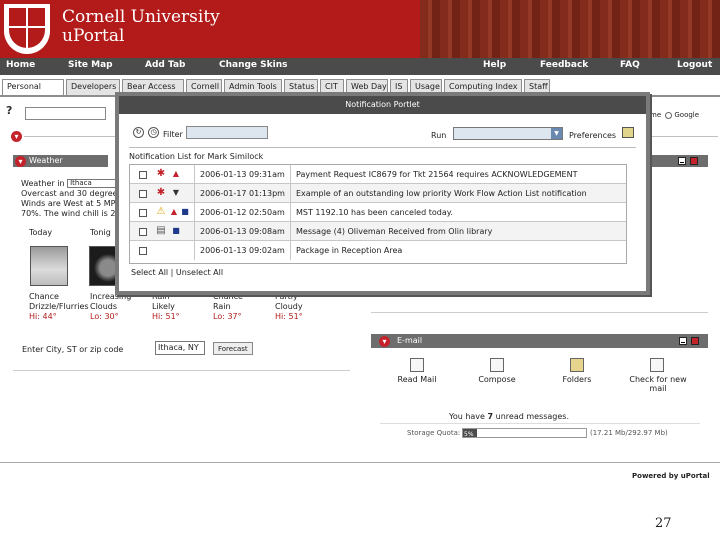 This screenshot has width=720, height=540. What do you see at coordinates (577, 365) in the screenshot?
I see `folders-icon` at bounding box center [577, 365].